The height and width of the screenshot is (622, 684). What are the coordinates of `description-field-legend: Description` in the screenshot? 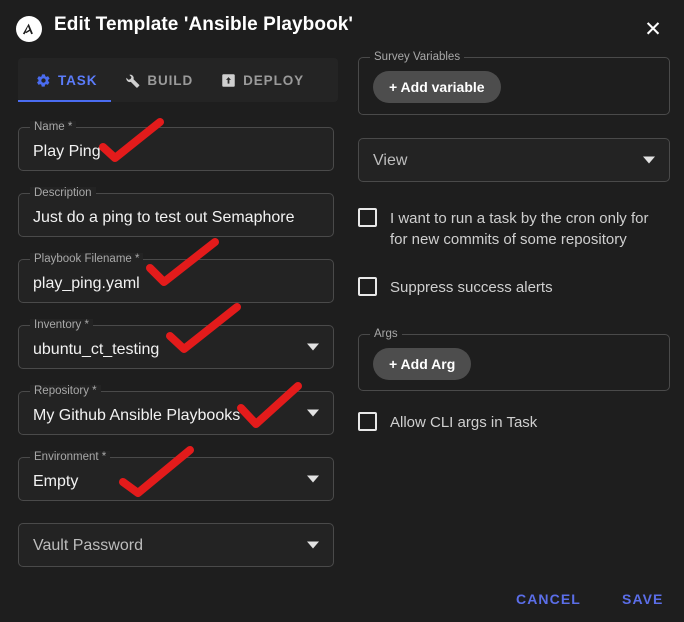 It's located at (63, 193).